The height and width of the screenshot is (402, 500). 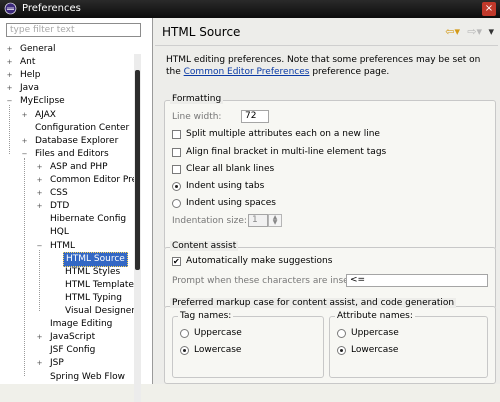 I want to click on attr-lowercase-radio, so click(x=341, y=350).